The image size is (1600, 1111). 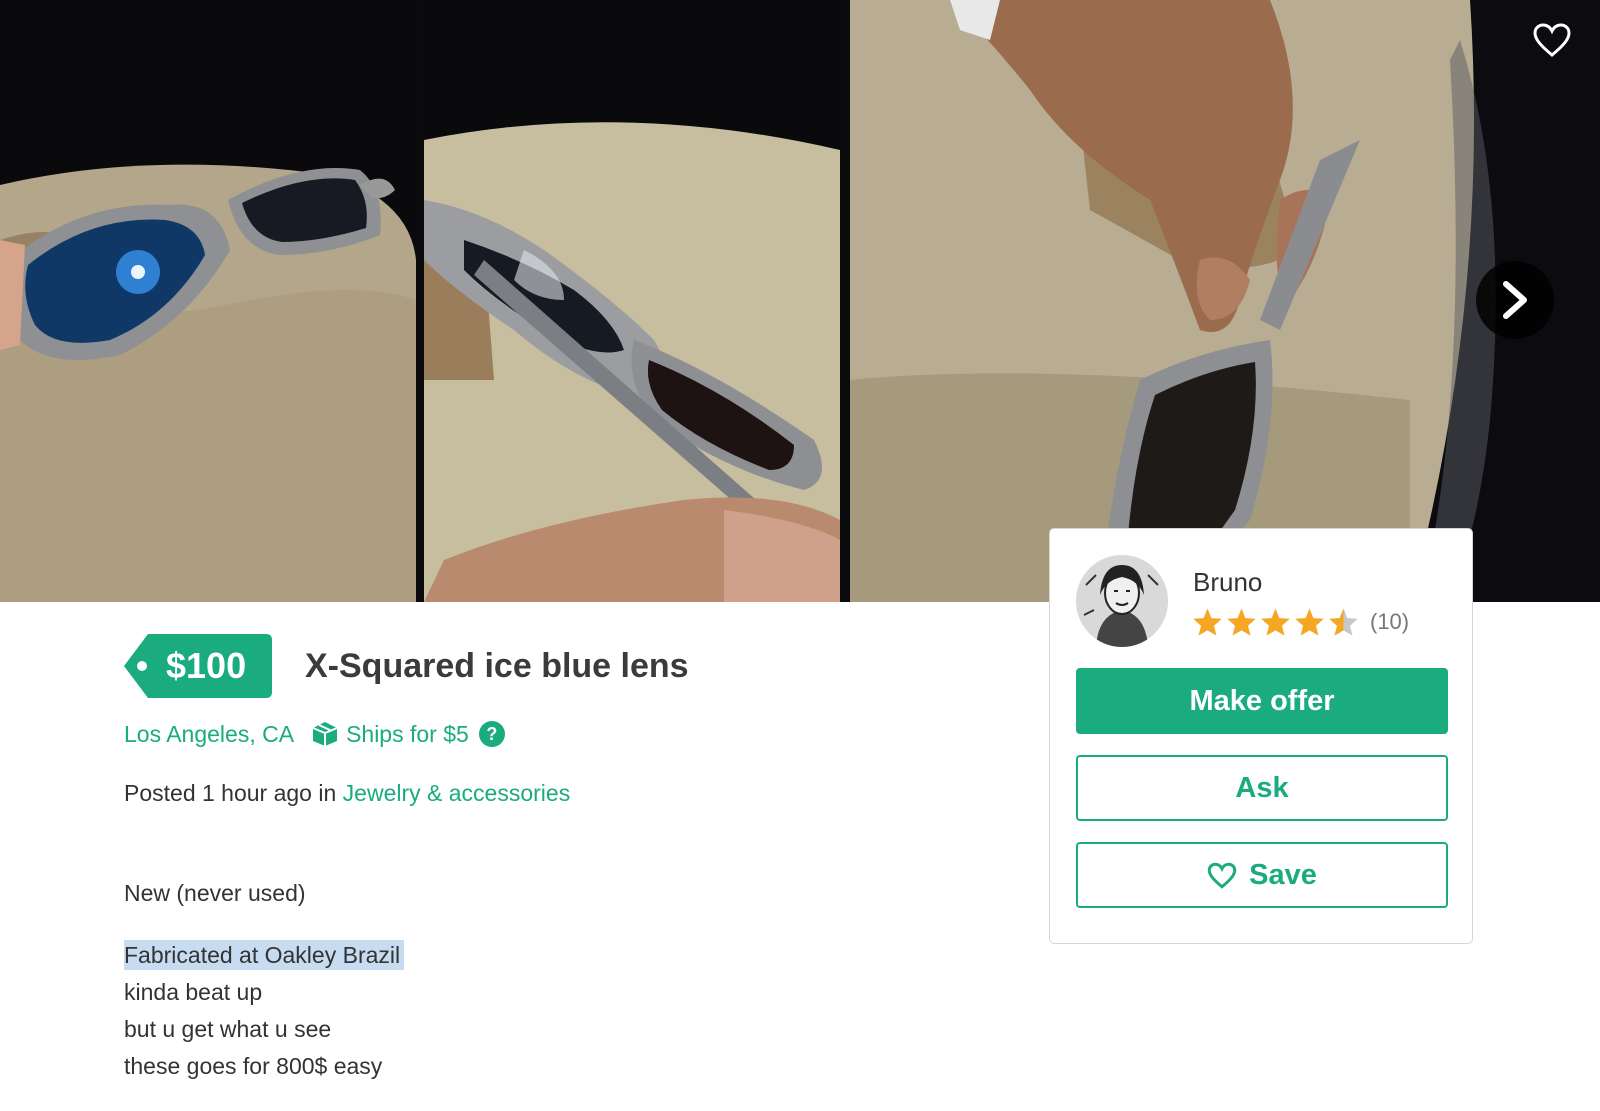 What do you see at coordinates (1389, 622) in the screenshot?
I see `review-count: (10)` at bounding box center [1389, 622].